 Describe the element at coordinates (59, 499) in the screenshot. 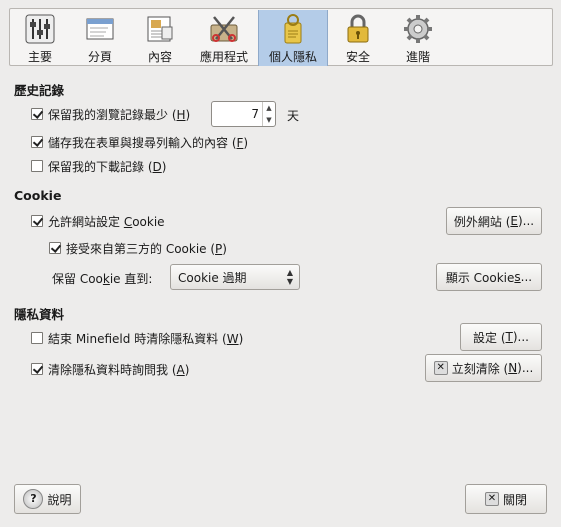

I see `help-button-label: 說明` at that location.